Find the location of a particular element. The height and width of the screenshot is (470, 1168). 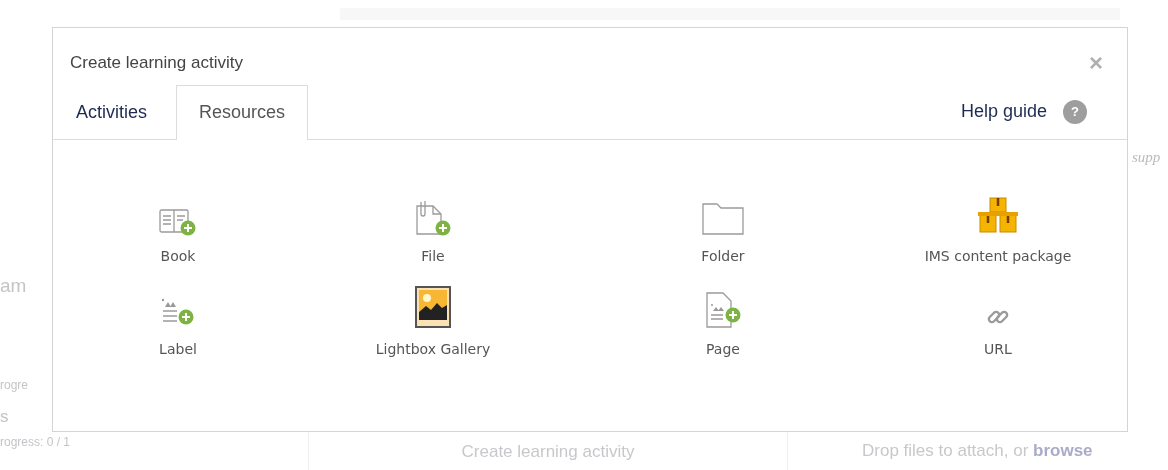

background-text: am is located at coordinates (13, 286).